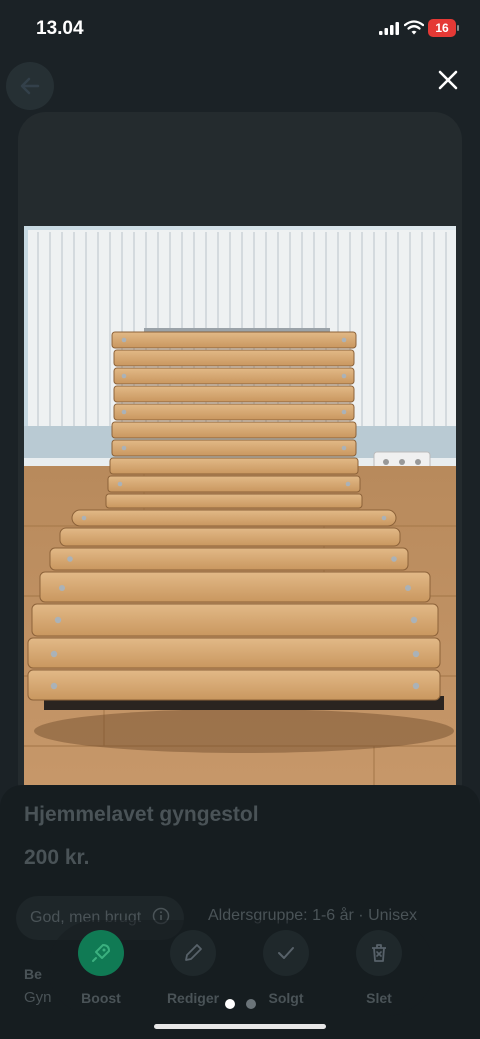 The image size is (480, 1039). I want to click on battery-level: 16, so click(442, 28).